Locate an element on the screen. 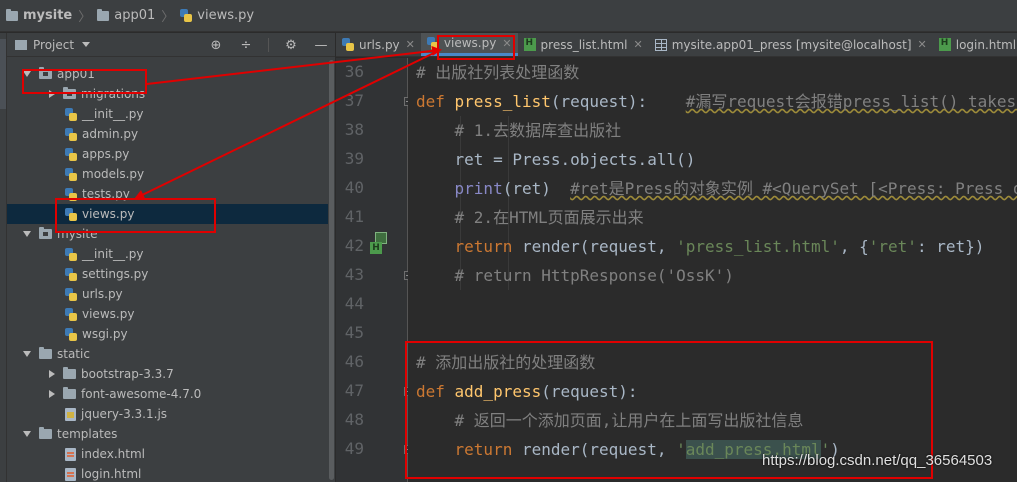  editor-tab: mysite.app01_press [mysite@localhost] ✕ is located at coordinates (791, 44).